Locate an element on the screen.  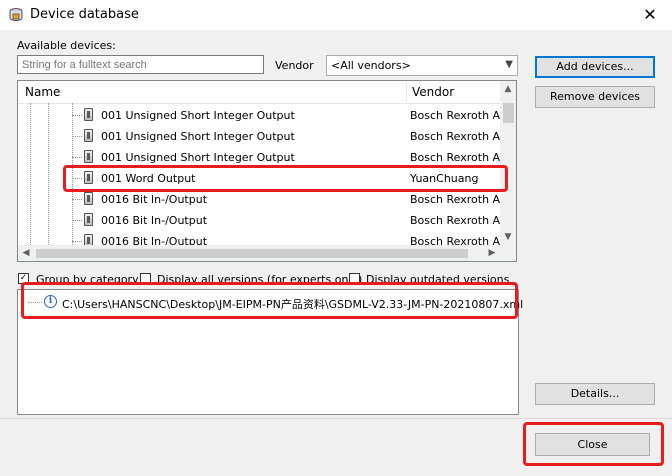
vertical-scroll-thumb is located at coordinates (508, 113).